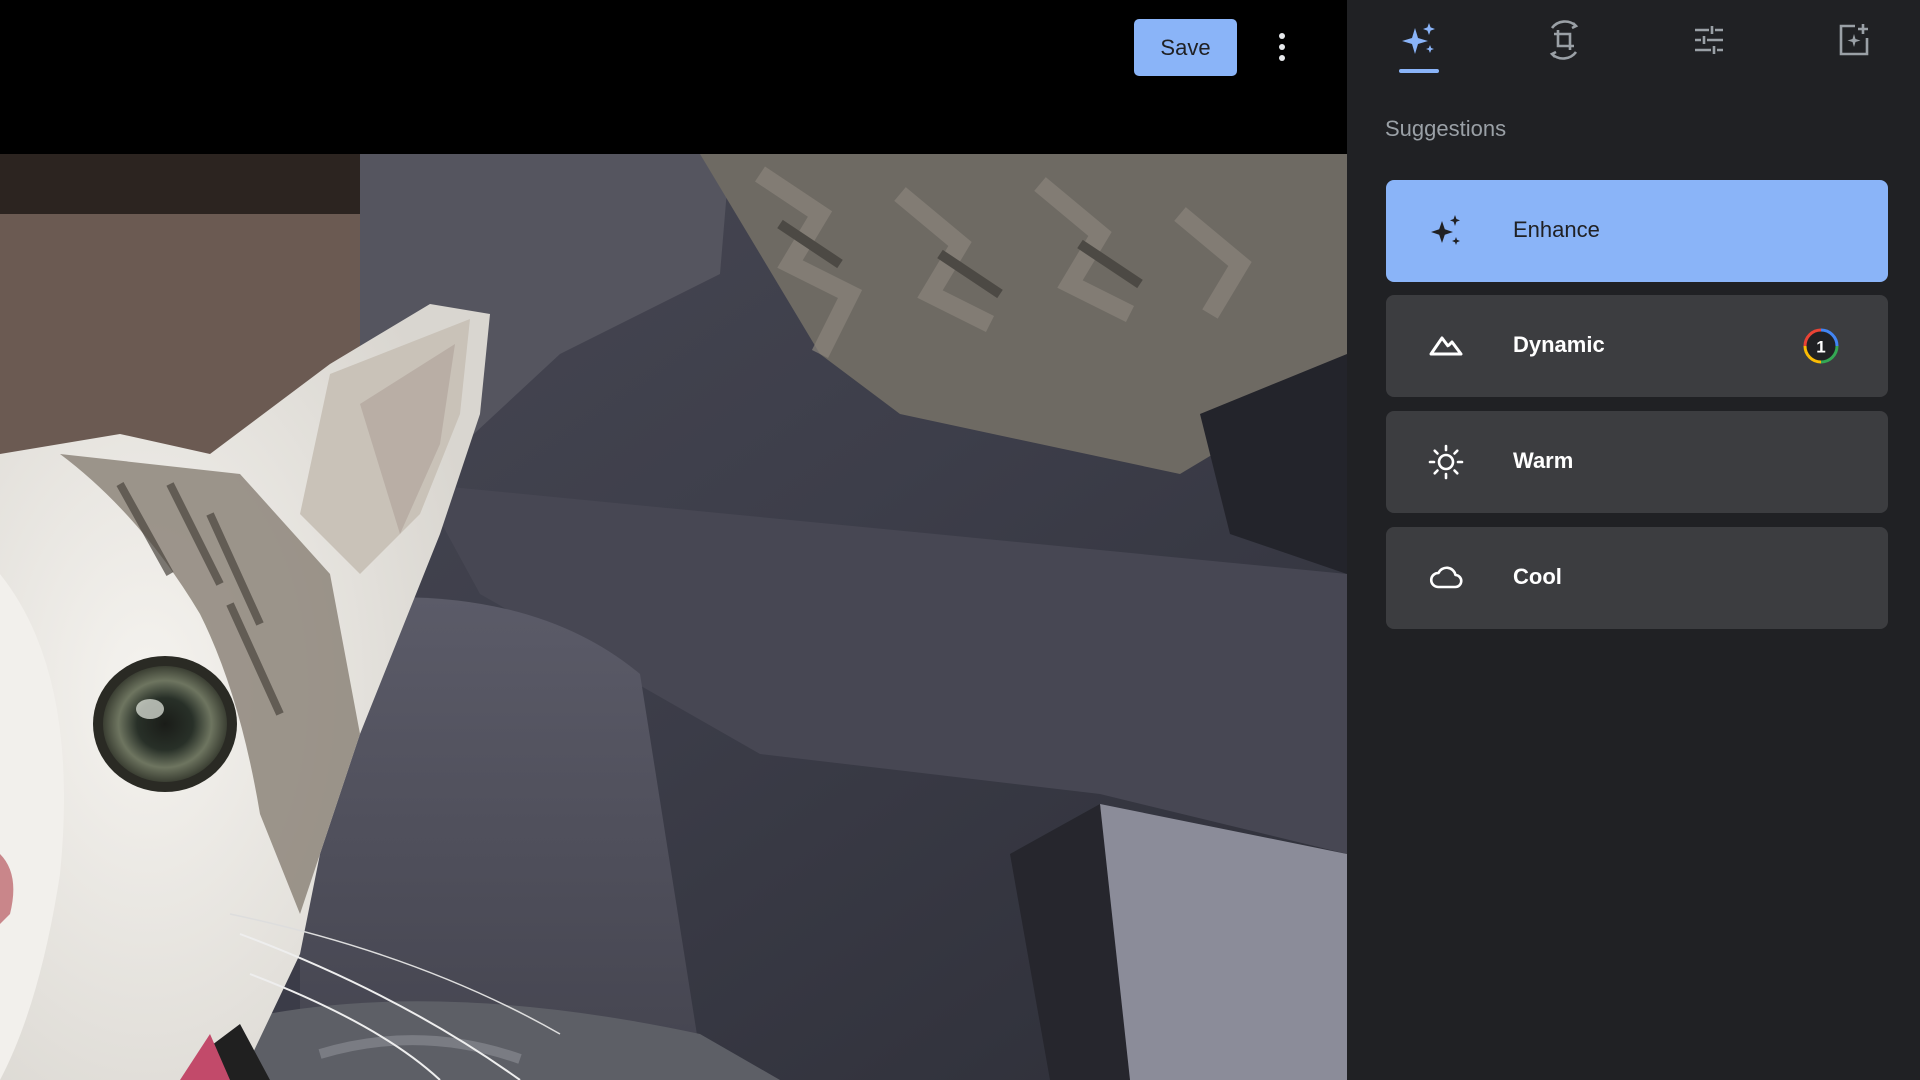 The image size is (1920, 1080). I want to click on tab-adjust, so click(1709, 40).